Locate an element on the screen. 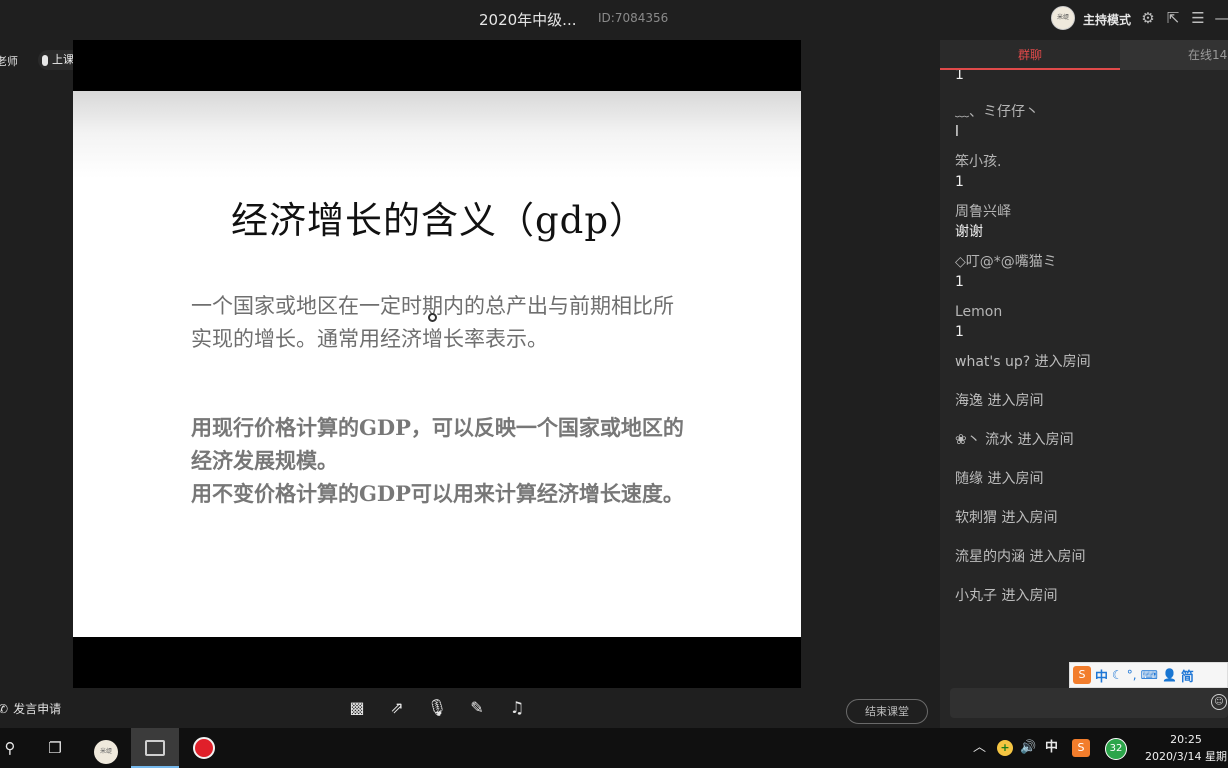 The height and width of the screenshot is (768, 1228). chat-sender: ﹏、ミ仔仔丶 is located at coordinates (997, 112).